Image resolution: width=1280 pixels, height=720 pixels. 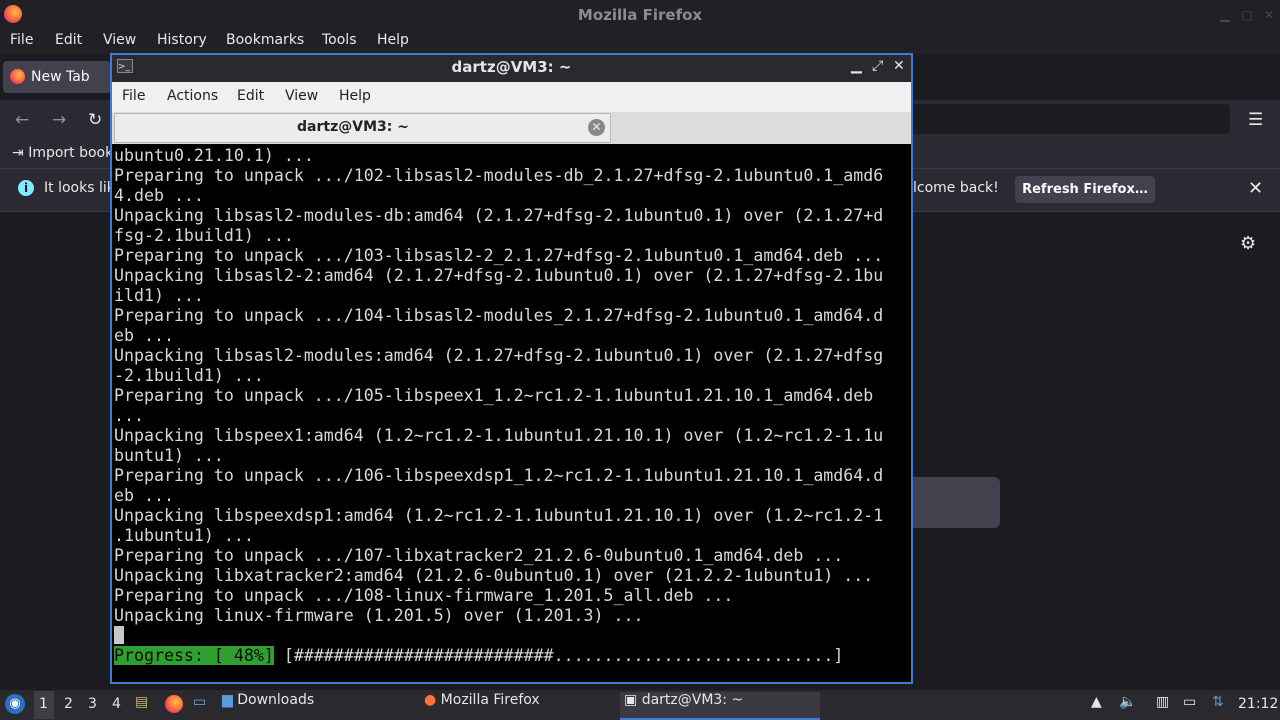 What do you see at coordinates (1247, 15) in the screenshot?
I see `maximize-icon: ▢` at bounding box center [1247, 15].